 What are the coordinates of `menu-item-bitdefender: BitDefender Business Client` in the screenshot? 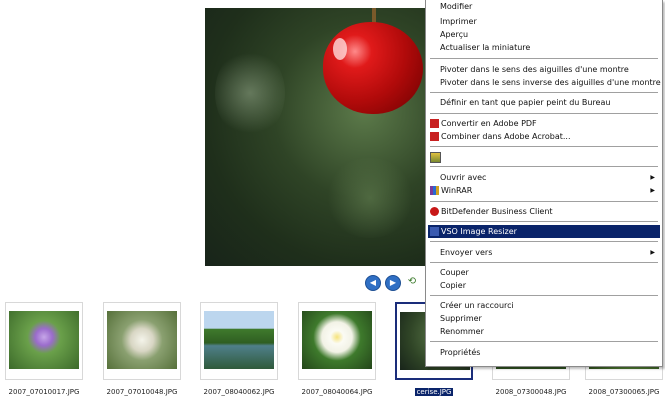 It's located at (544, 211).